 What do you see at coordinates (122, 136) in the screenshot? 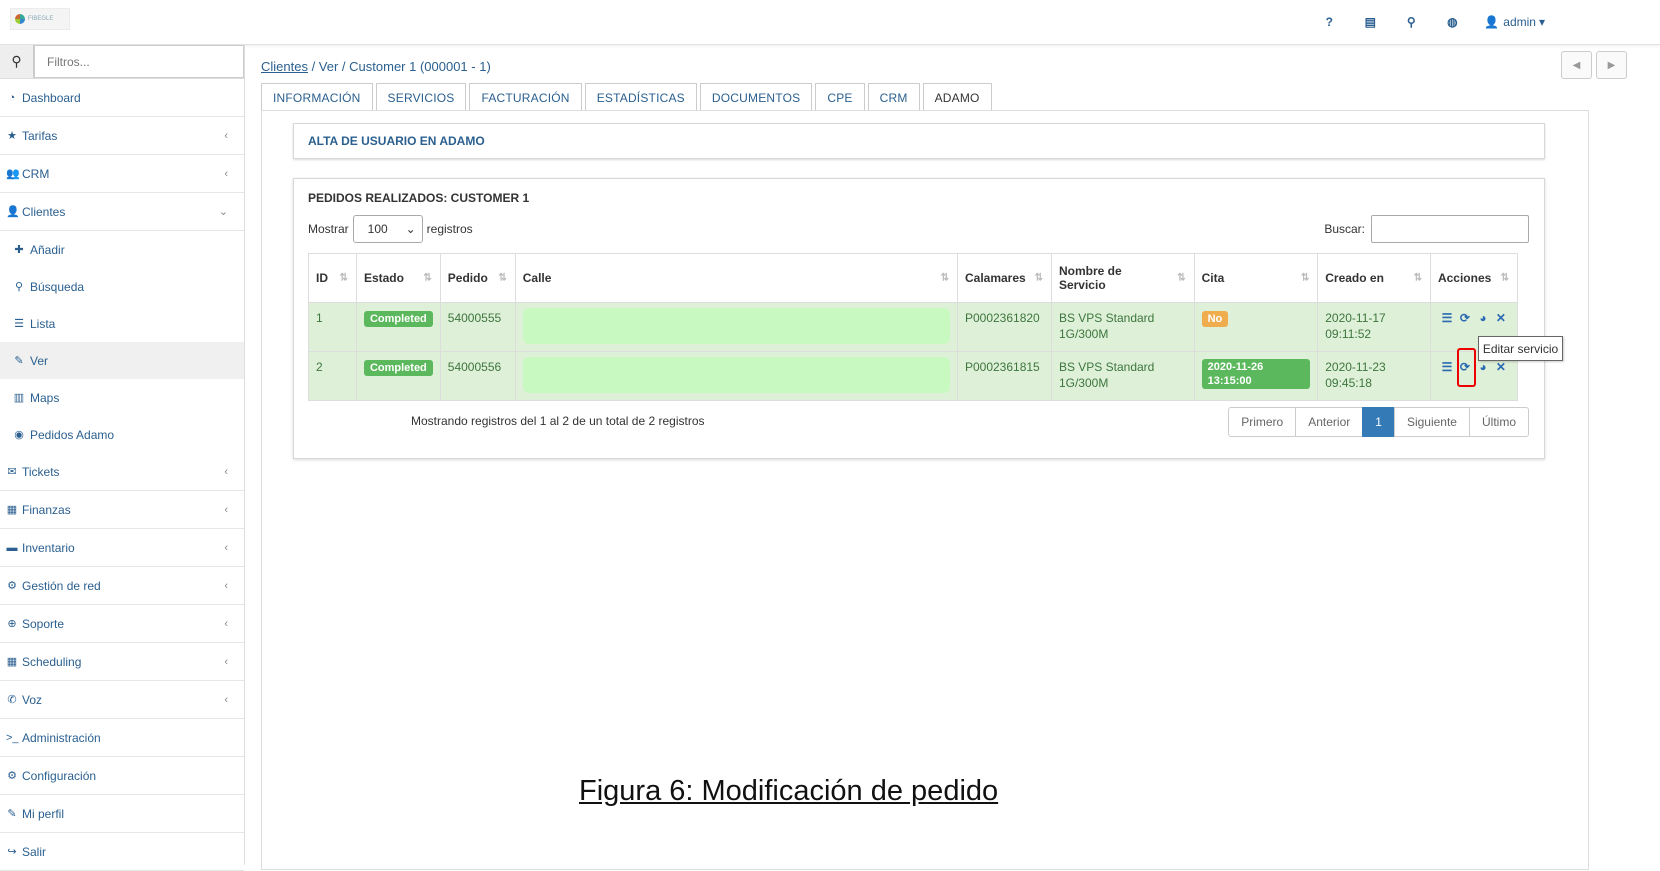
I see `sidebar-item-tarifas: ★ Tarifas ‹` at bounding box center [122, 136].